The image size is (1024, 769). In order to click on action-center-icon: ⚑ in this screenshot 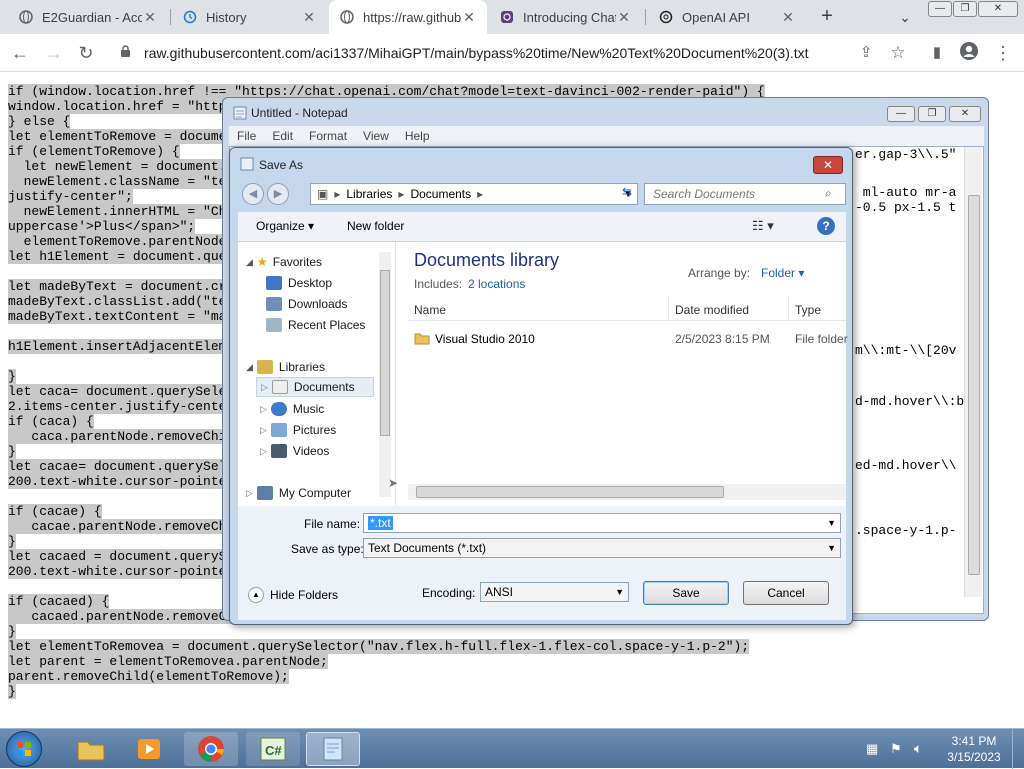, I will do `click(896, 749)`.